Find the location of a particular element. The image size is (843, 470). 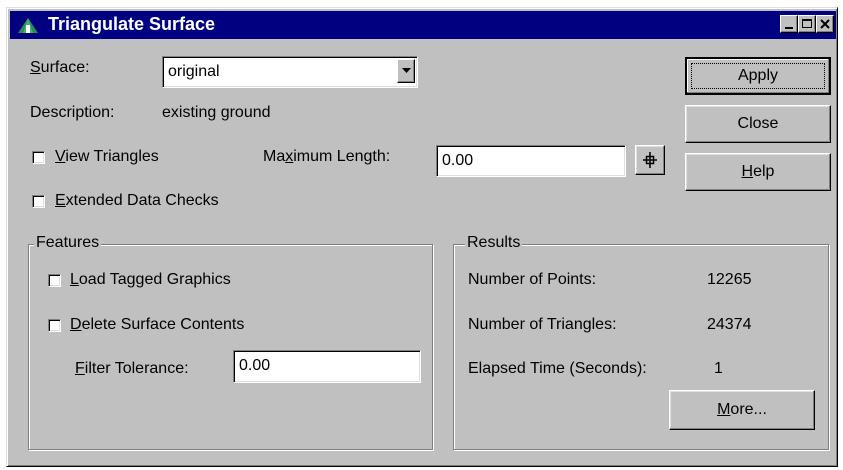

extended-data-checks-checkbox is located at coordinates (38, 201).